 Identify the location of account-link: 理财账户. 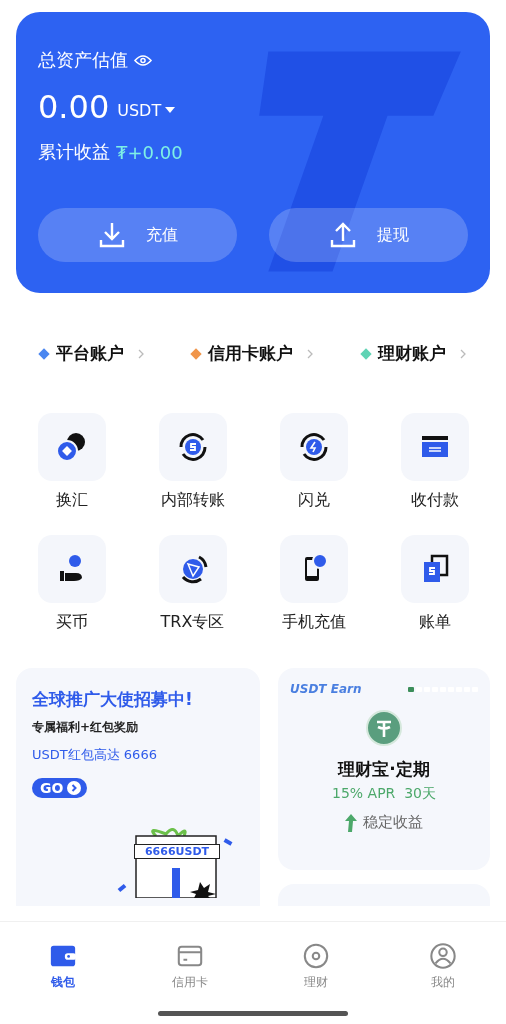
(411, 353).